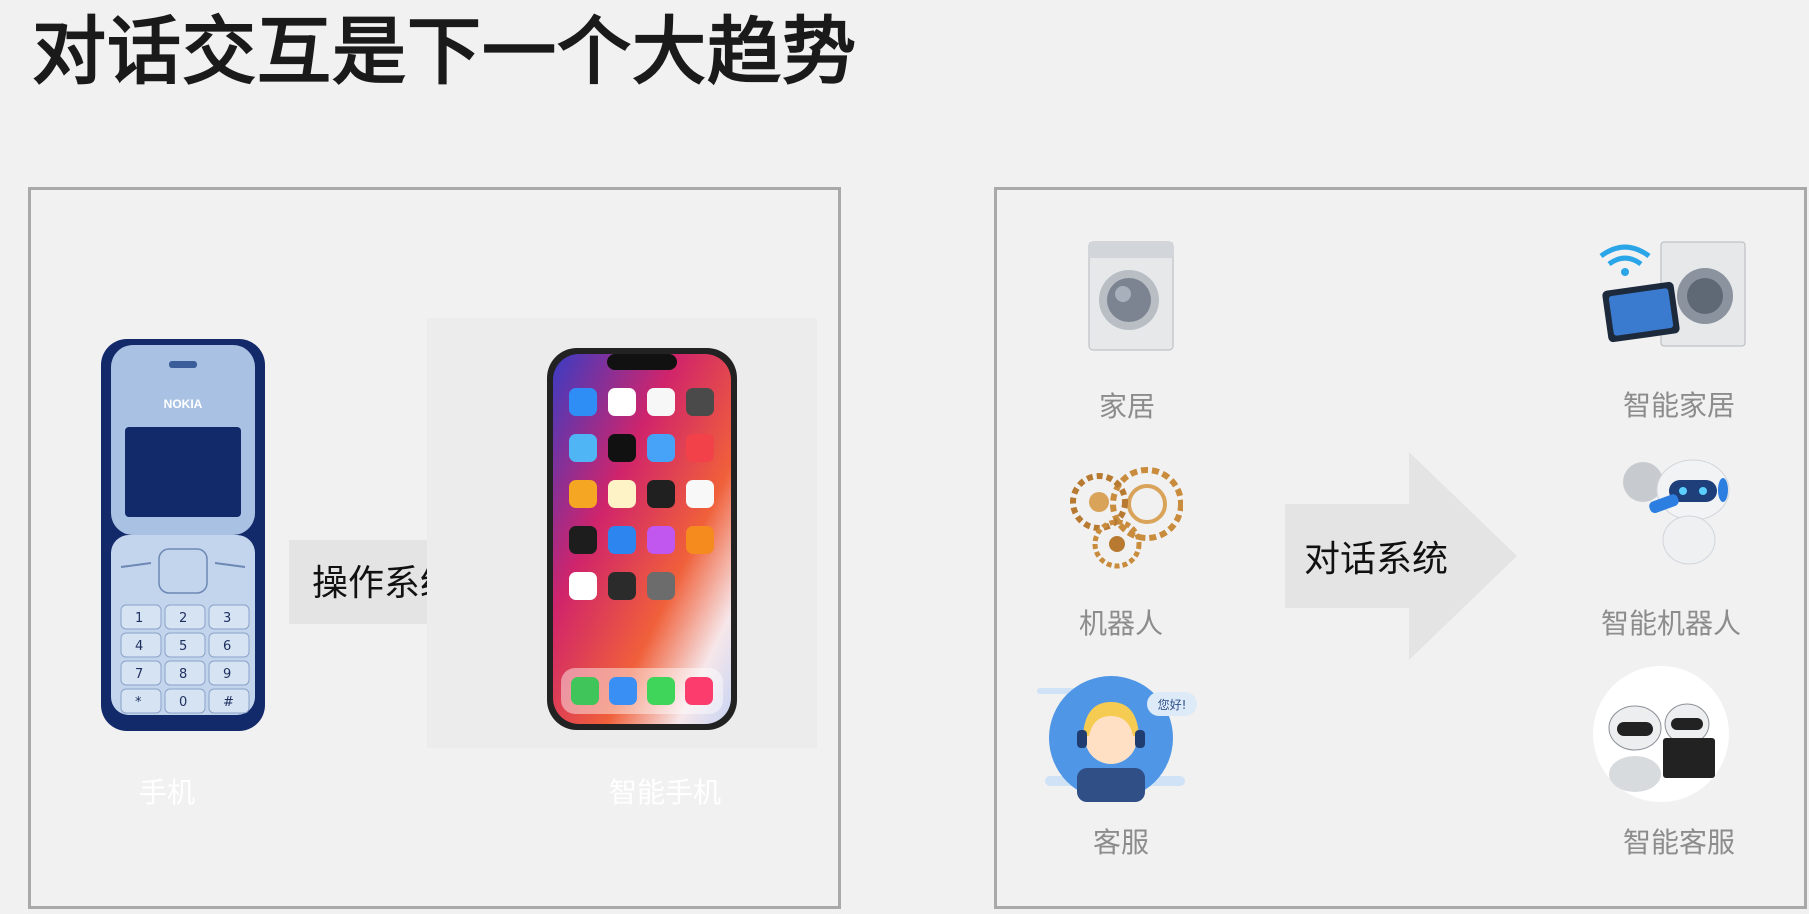 The image size is (1809, 914). I want to click on keypad-key-label: #, so click(228, 702).